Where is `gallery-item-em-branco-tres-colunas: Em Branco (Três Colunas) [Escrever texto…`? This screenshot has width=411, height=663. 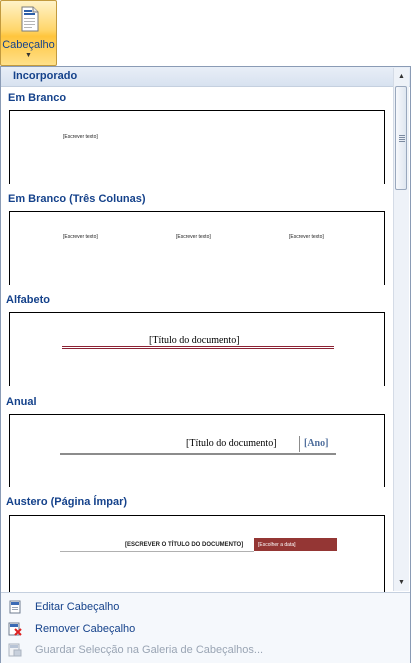 gallery-item-em-branco-tres-colunas: Em Branco (Três Colunas) [Escrever texto… is located at coordinates (197, 234).